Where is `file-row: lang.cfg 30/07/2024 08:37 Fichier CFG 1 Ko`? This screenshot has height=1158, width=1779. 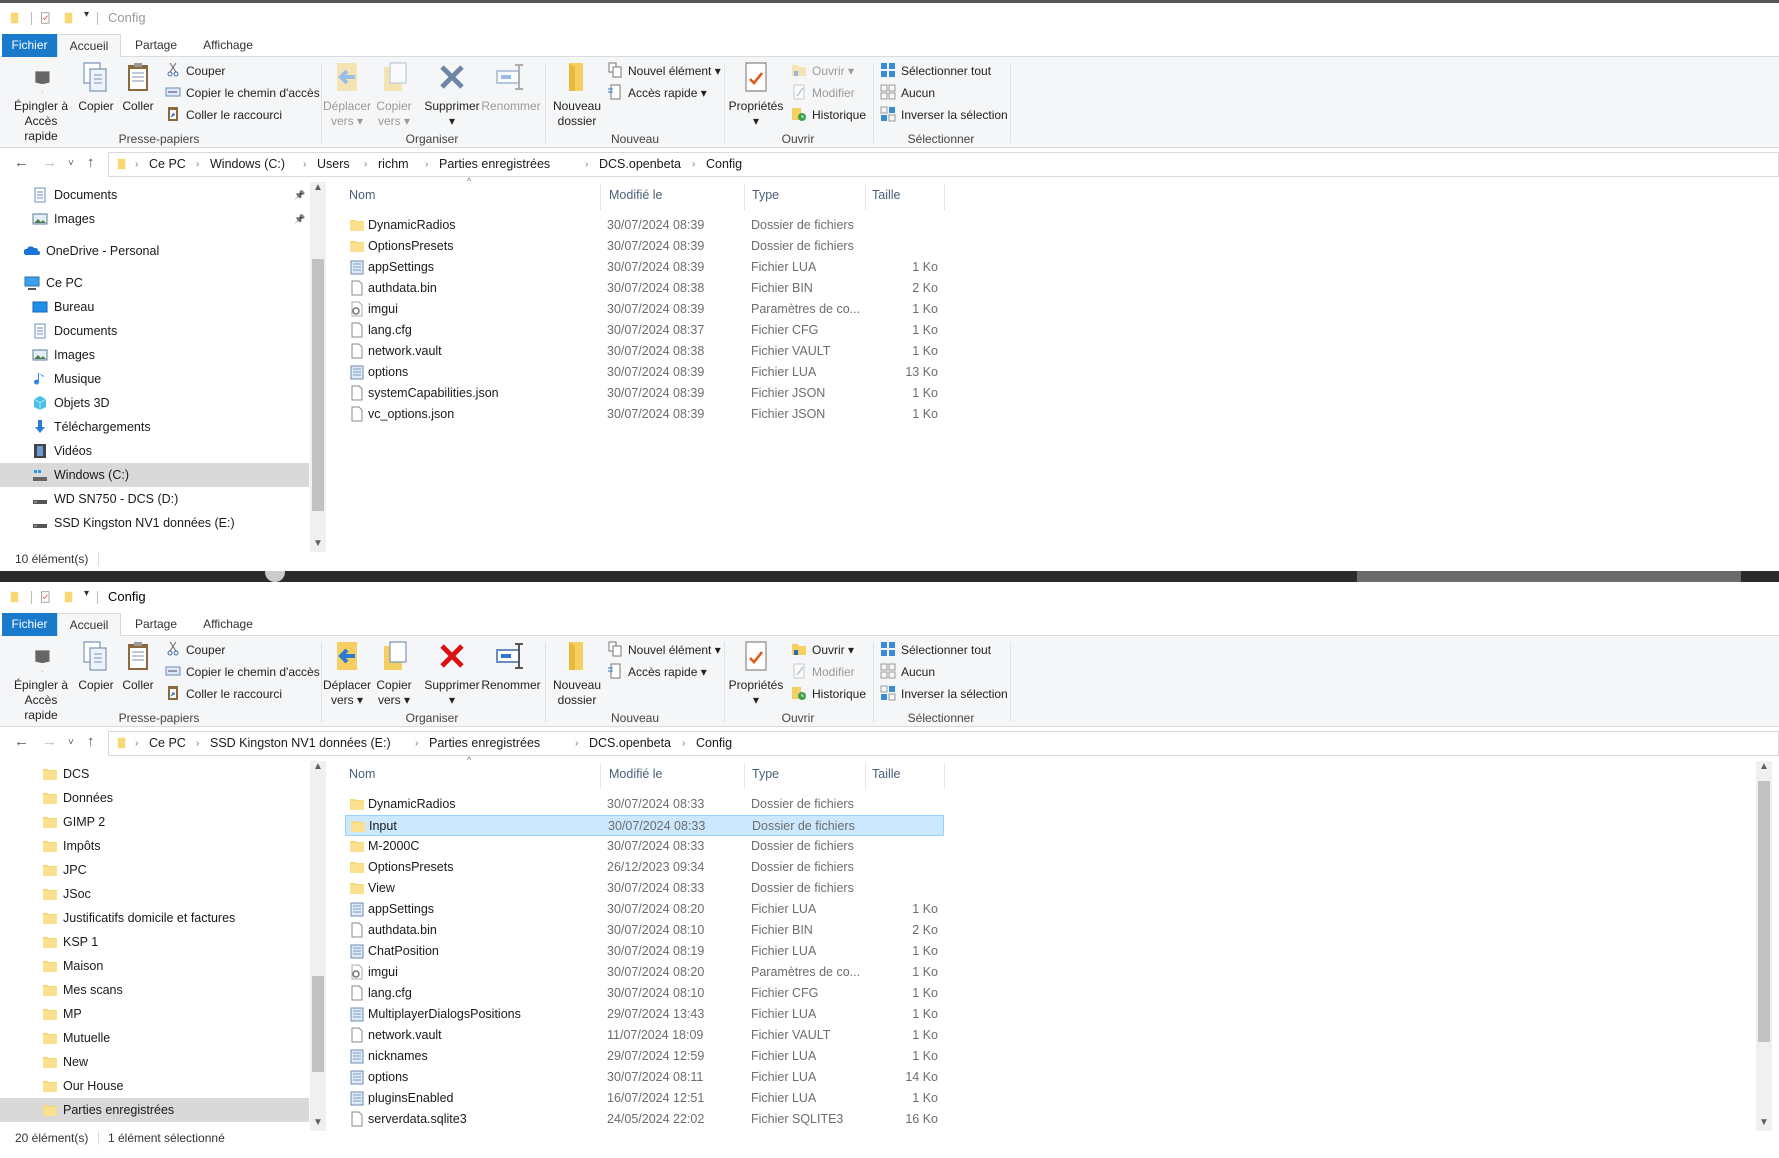 file-row: lang.cfg 30/07/2024 08:37 Fichier CFG 1 Ko is located at coordinates (644, 330).